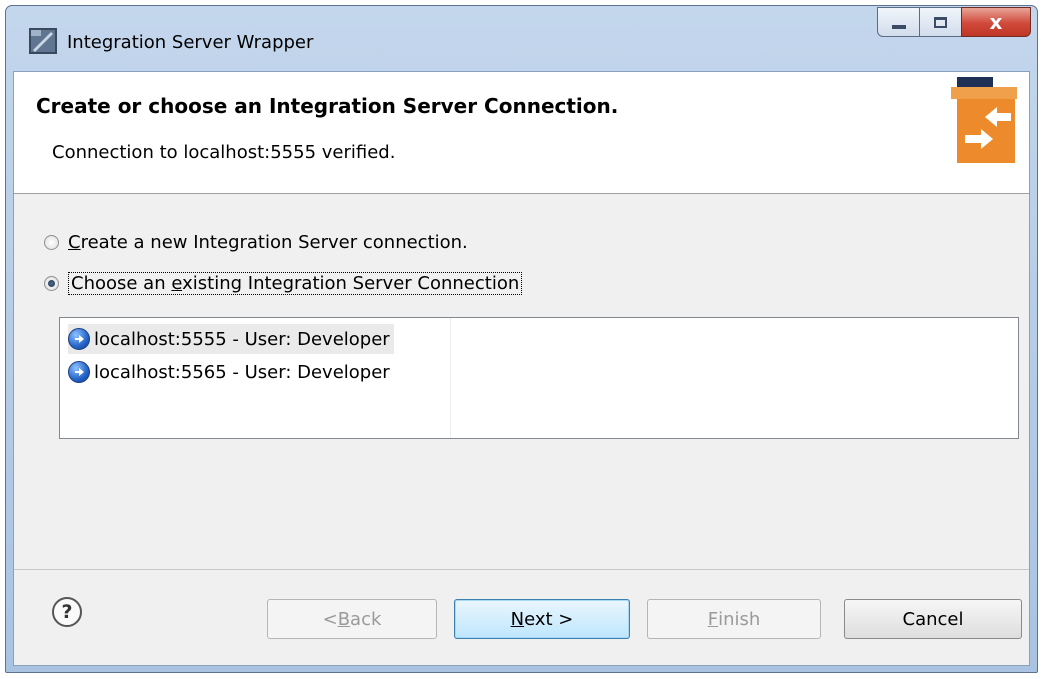 The height and width of the screenshot is (679, 1045). I want to click on connection-label: localhost:5565 - User: Developer, so click(242, 372).